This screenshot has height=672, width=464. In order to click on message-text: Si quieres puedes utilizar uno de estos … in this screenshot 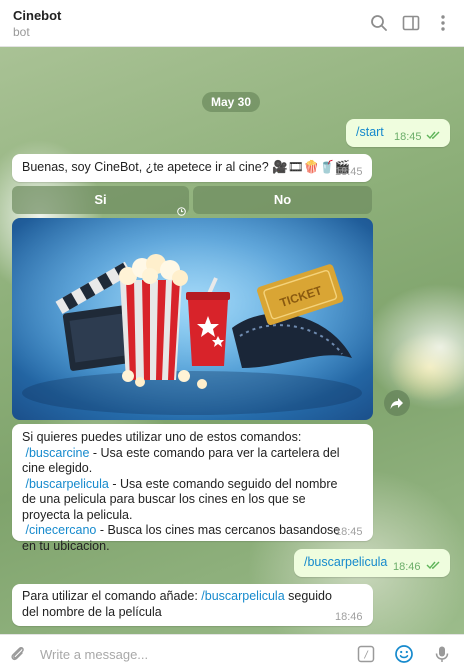, I will do `click(187, 492)`.